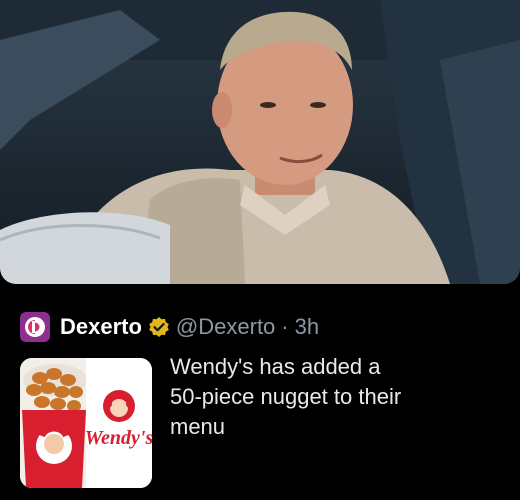 The width and height of the screenshot is (520, 500). Describe the element at coordinates (286, 396) in the screenshot. I see `tweet-text-line: 50-piece nugget to their` at that location.